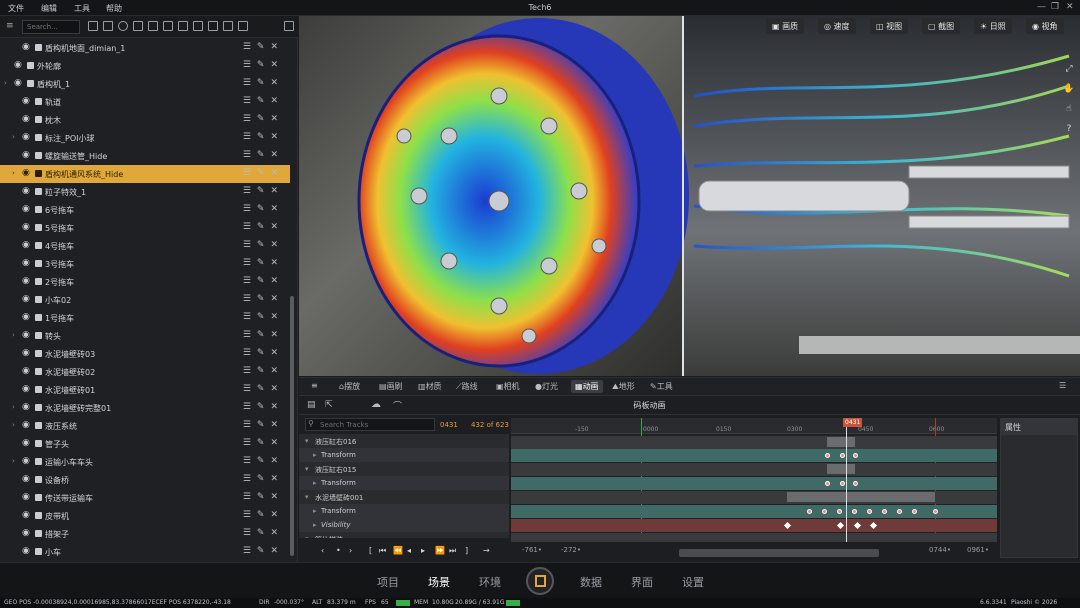 Image resolution: width=1080 pixels, height=608 pixels. Describe the element at coordinates (1062, 385) in the screenshot. I see `panel-list-icon: ☰` at that location.